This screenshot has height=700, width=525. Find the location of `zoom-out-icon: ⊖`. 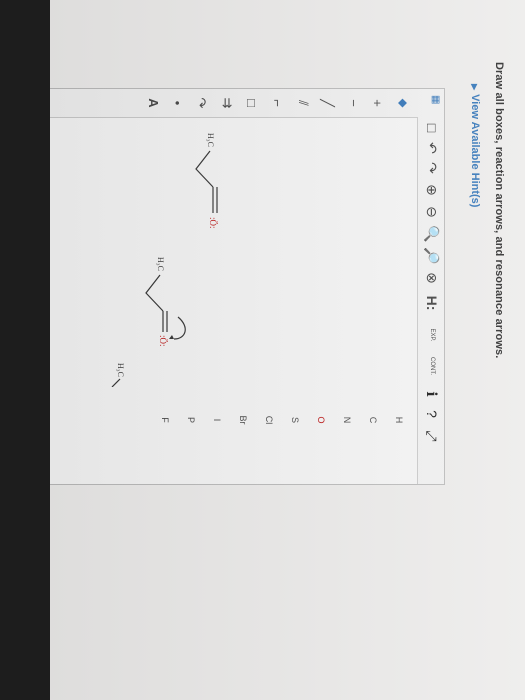

zoom-out-icon: ⊖ is located at coordinates (432, 212).